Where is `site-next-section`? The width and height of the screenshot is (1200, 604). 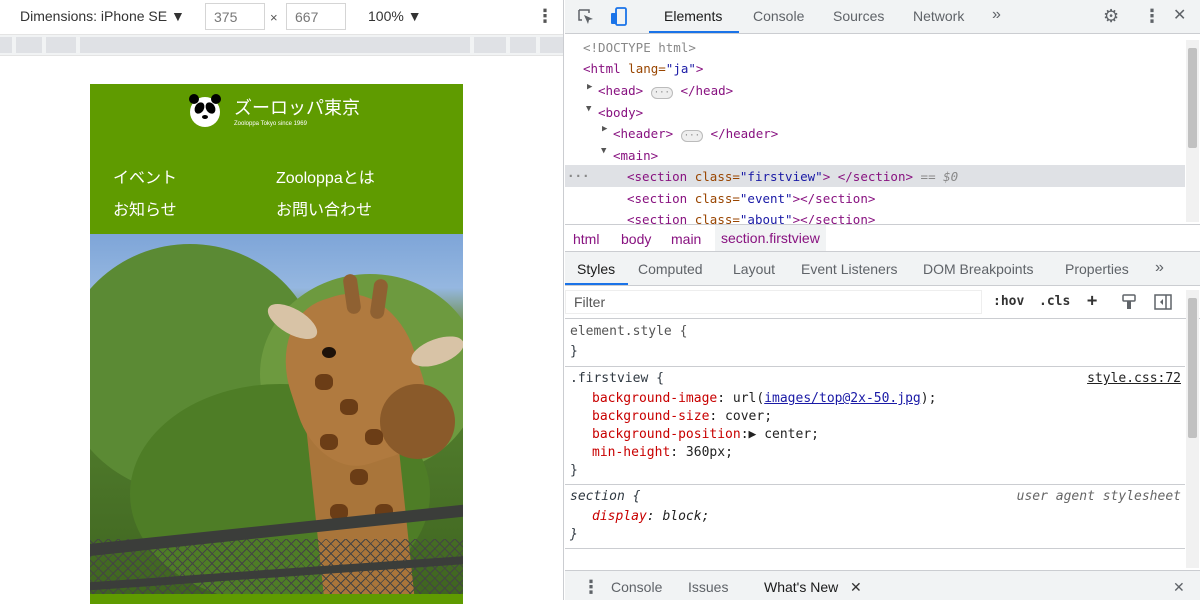
site-next-section is located at coordinates (276, 599).